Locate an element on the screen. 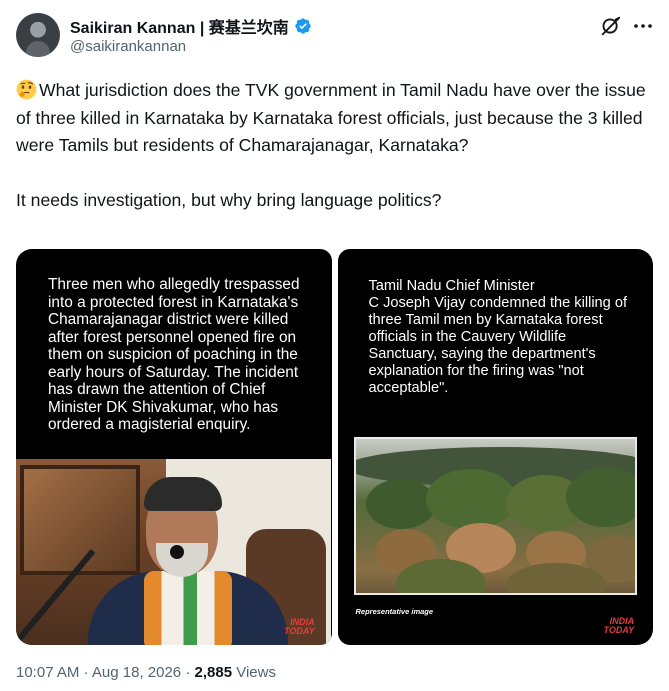 Image resolution: width=669 pixels, height=691 pixels. tweet-meta: 10:07 AM · Aug 18, 2026 · 2,885 Views is located at coordinates (146, 672).